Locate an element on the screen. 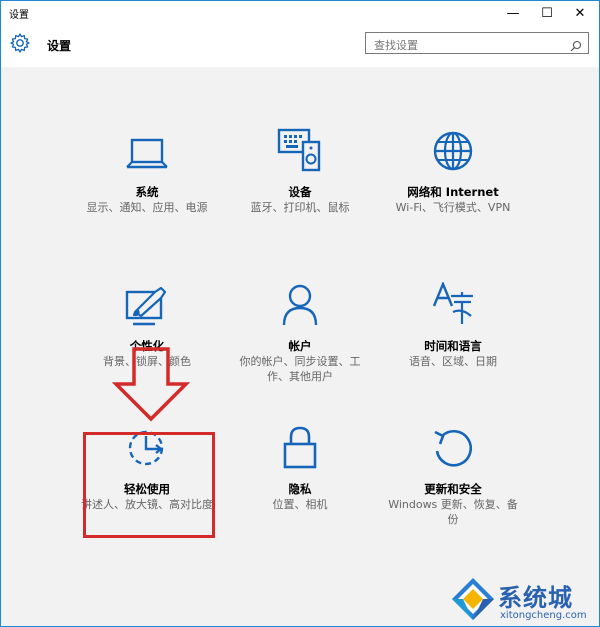 The height and width of the screenshot is (627, 600). watermark-logo-icon is located at coordinates (473, 601).